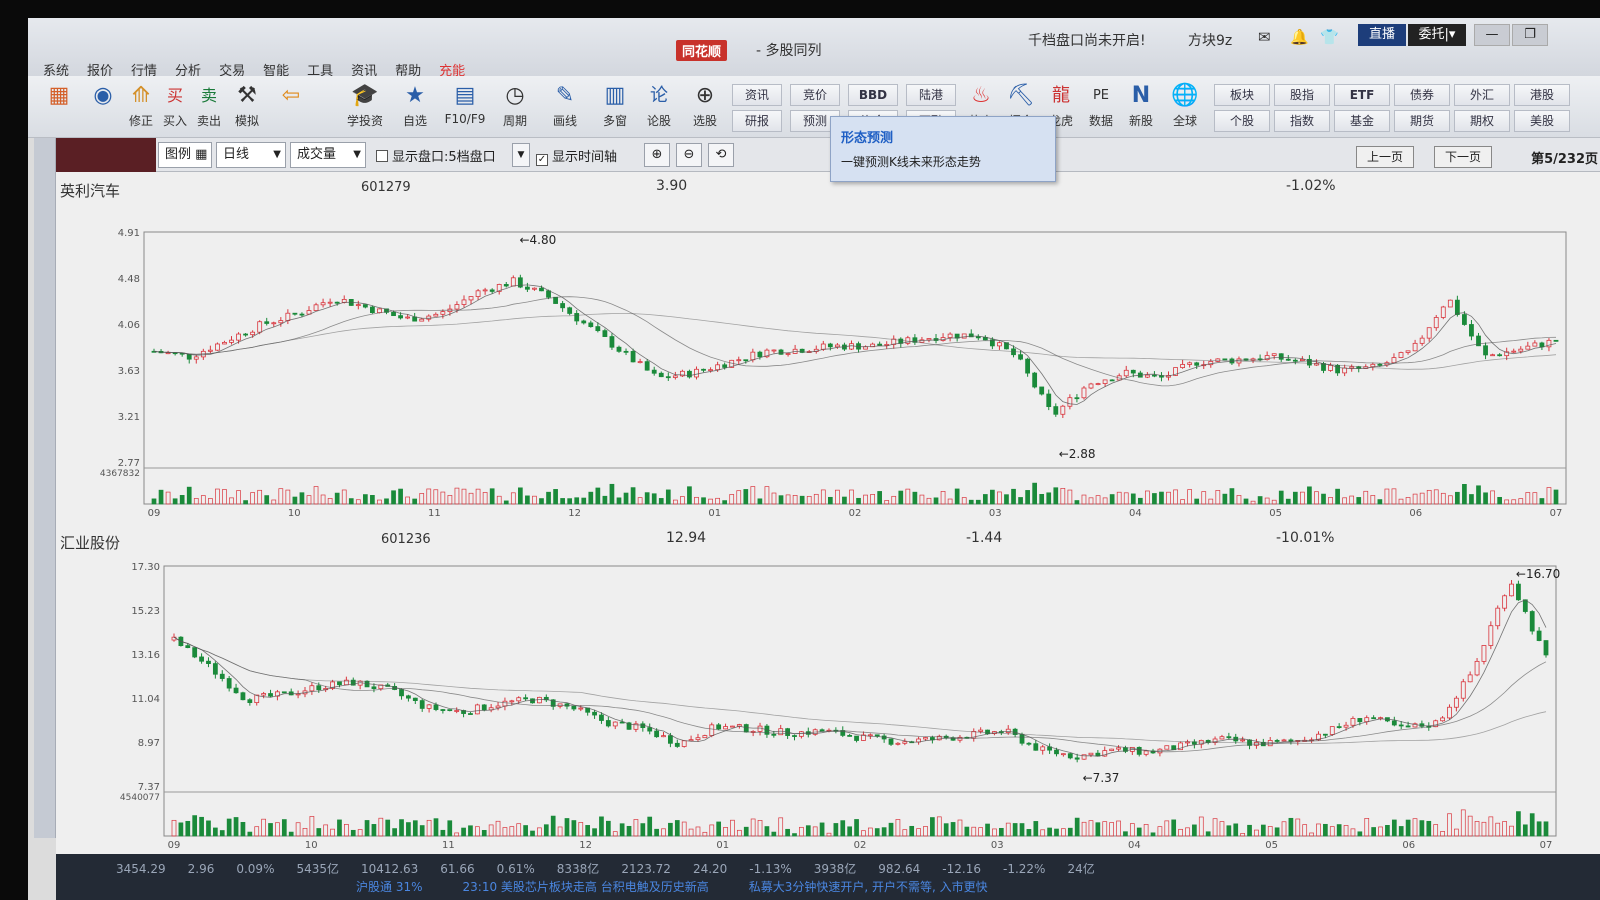  I want to click on us-stock-button: 美股, so click(1542, 121).